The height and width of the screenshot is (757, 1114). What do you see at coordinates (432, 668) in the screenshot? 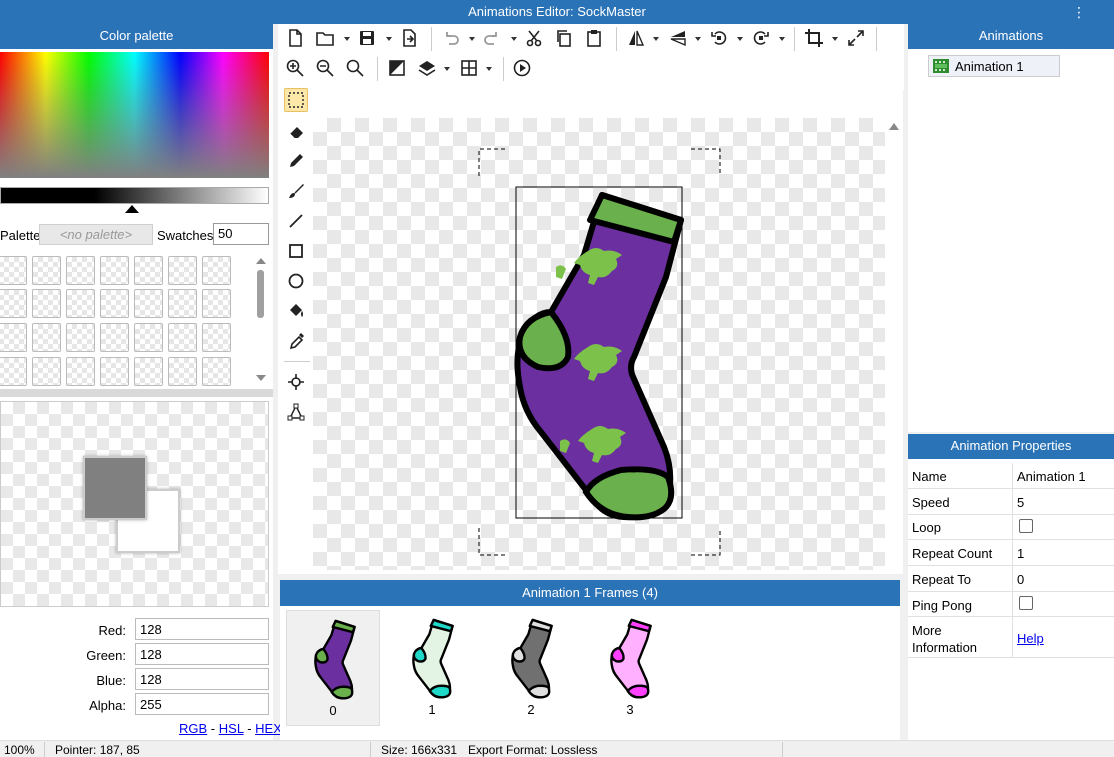
I see `frame-thumbnail: 1` at bounding box center [432, 668].